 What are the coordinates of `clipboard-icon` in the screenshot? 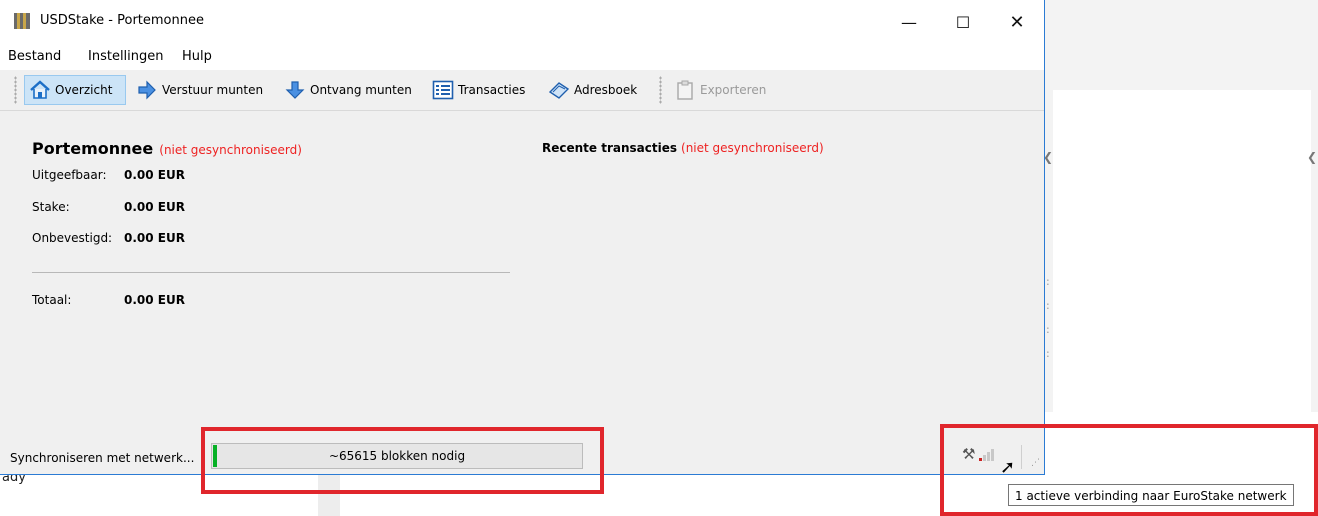 It's located at (685, 90).